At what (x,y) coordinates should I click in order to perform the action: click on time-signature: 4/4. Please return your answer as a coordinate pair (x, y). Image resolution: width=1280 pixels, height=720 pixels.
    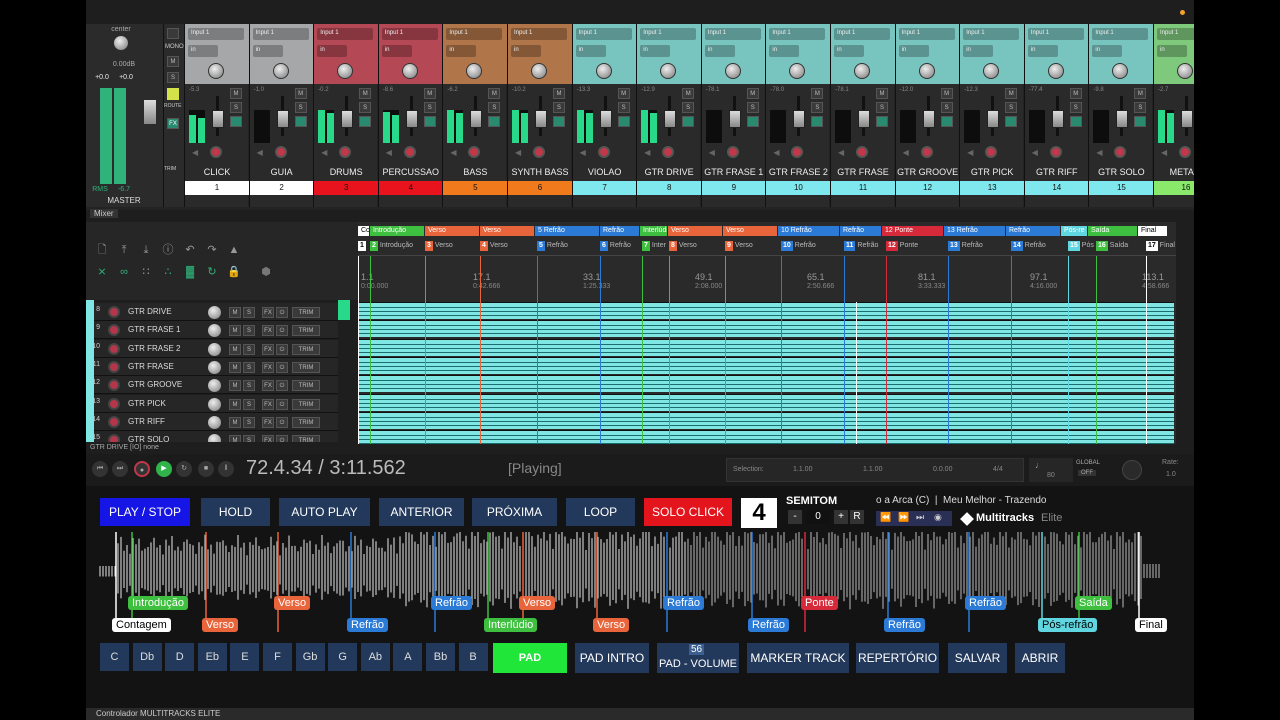
    Looking at the image, I should click on (998, 469).